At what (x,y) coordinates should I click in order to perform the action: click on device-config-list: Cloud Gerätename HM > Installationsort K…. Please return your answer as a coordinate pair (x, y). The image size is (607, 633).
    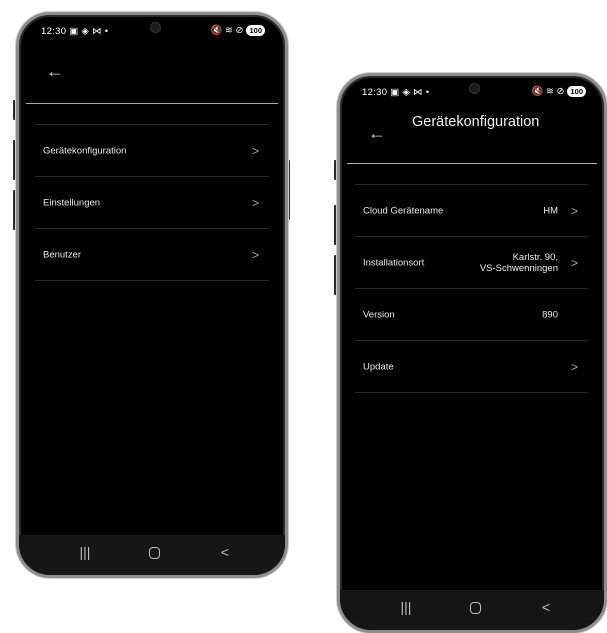
    Looking at the image, I should click on (471, 288).